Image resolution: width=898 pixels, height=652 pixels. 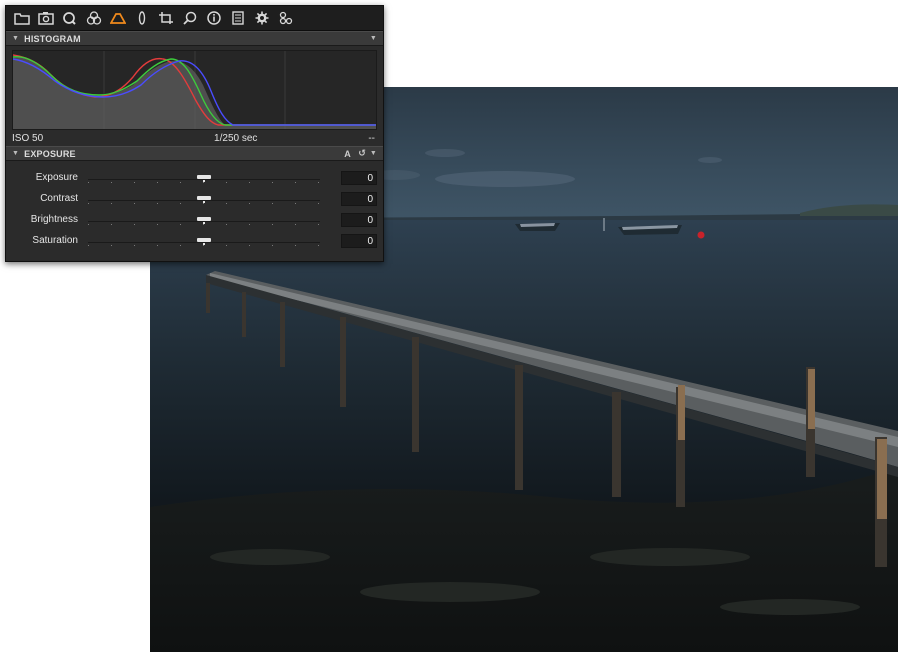 What do you see at coordinates (28, 138) in the screenshot?
I see `iso-value: ISO 50` at bounding box center [28, 138].